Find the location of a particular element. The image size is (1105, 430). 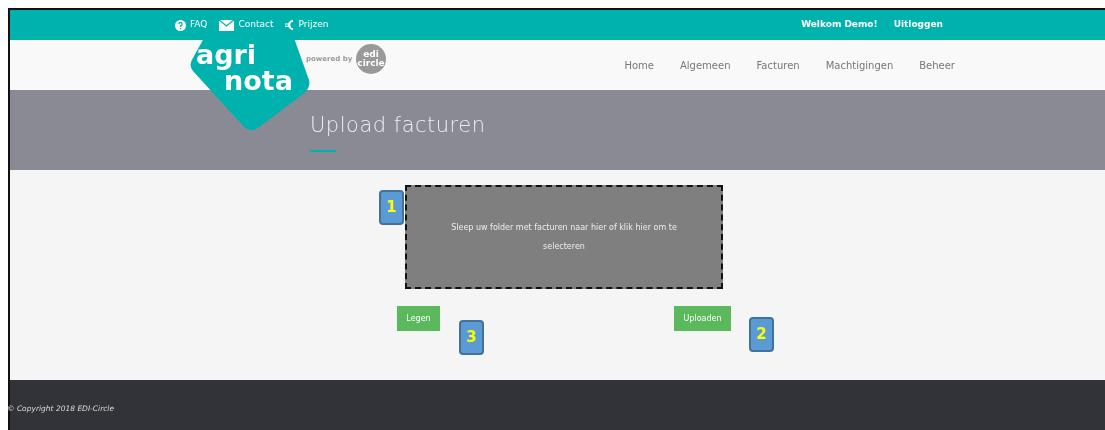

envelope-icon is located at coordinates (227, 25).